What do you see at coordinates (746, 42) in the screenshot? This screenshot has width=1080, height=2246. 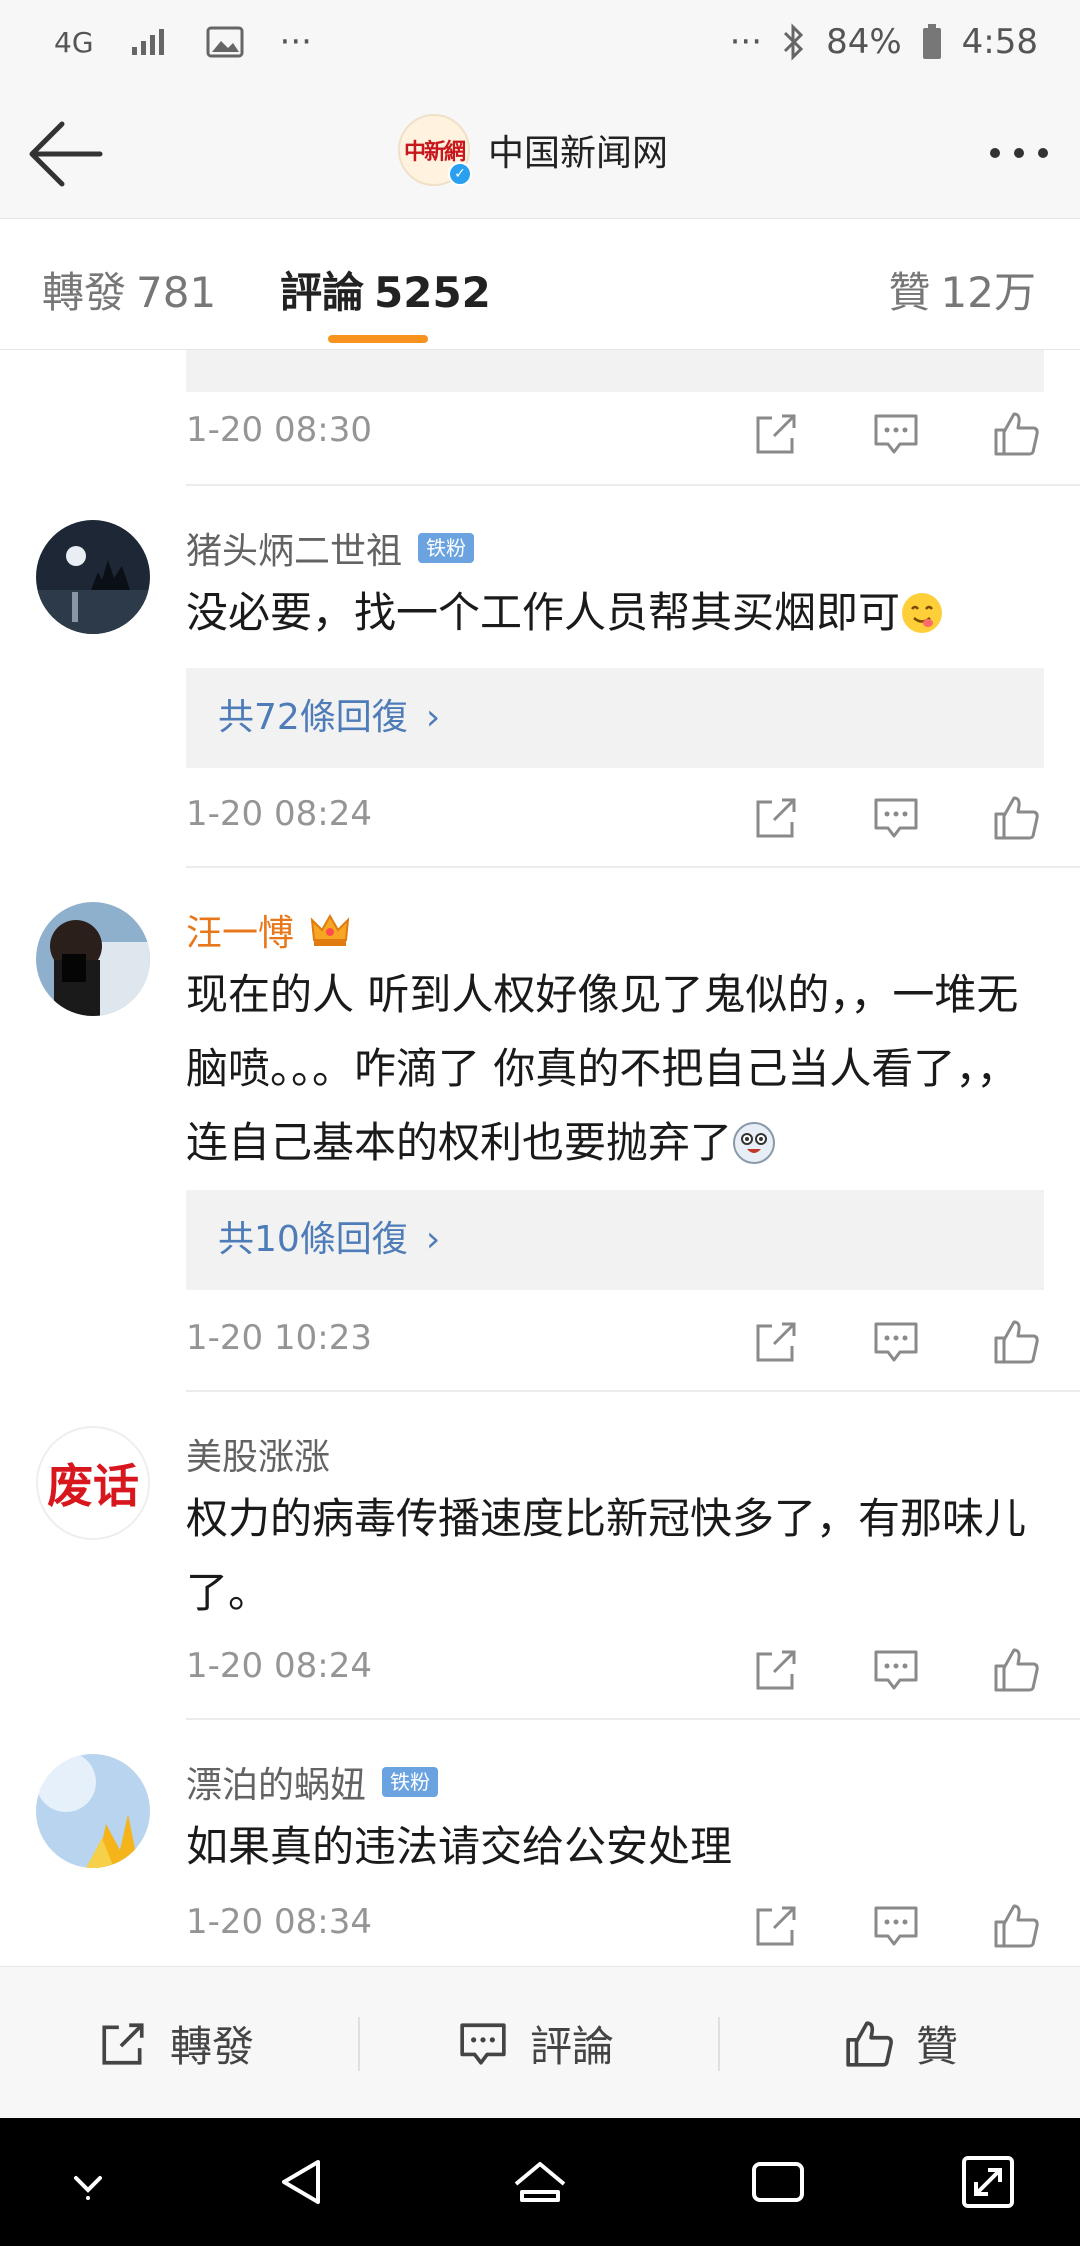 I see `status-overflow-right: ···` at bounding box center [746, 42].